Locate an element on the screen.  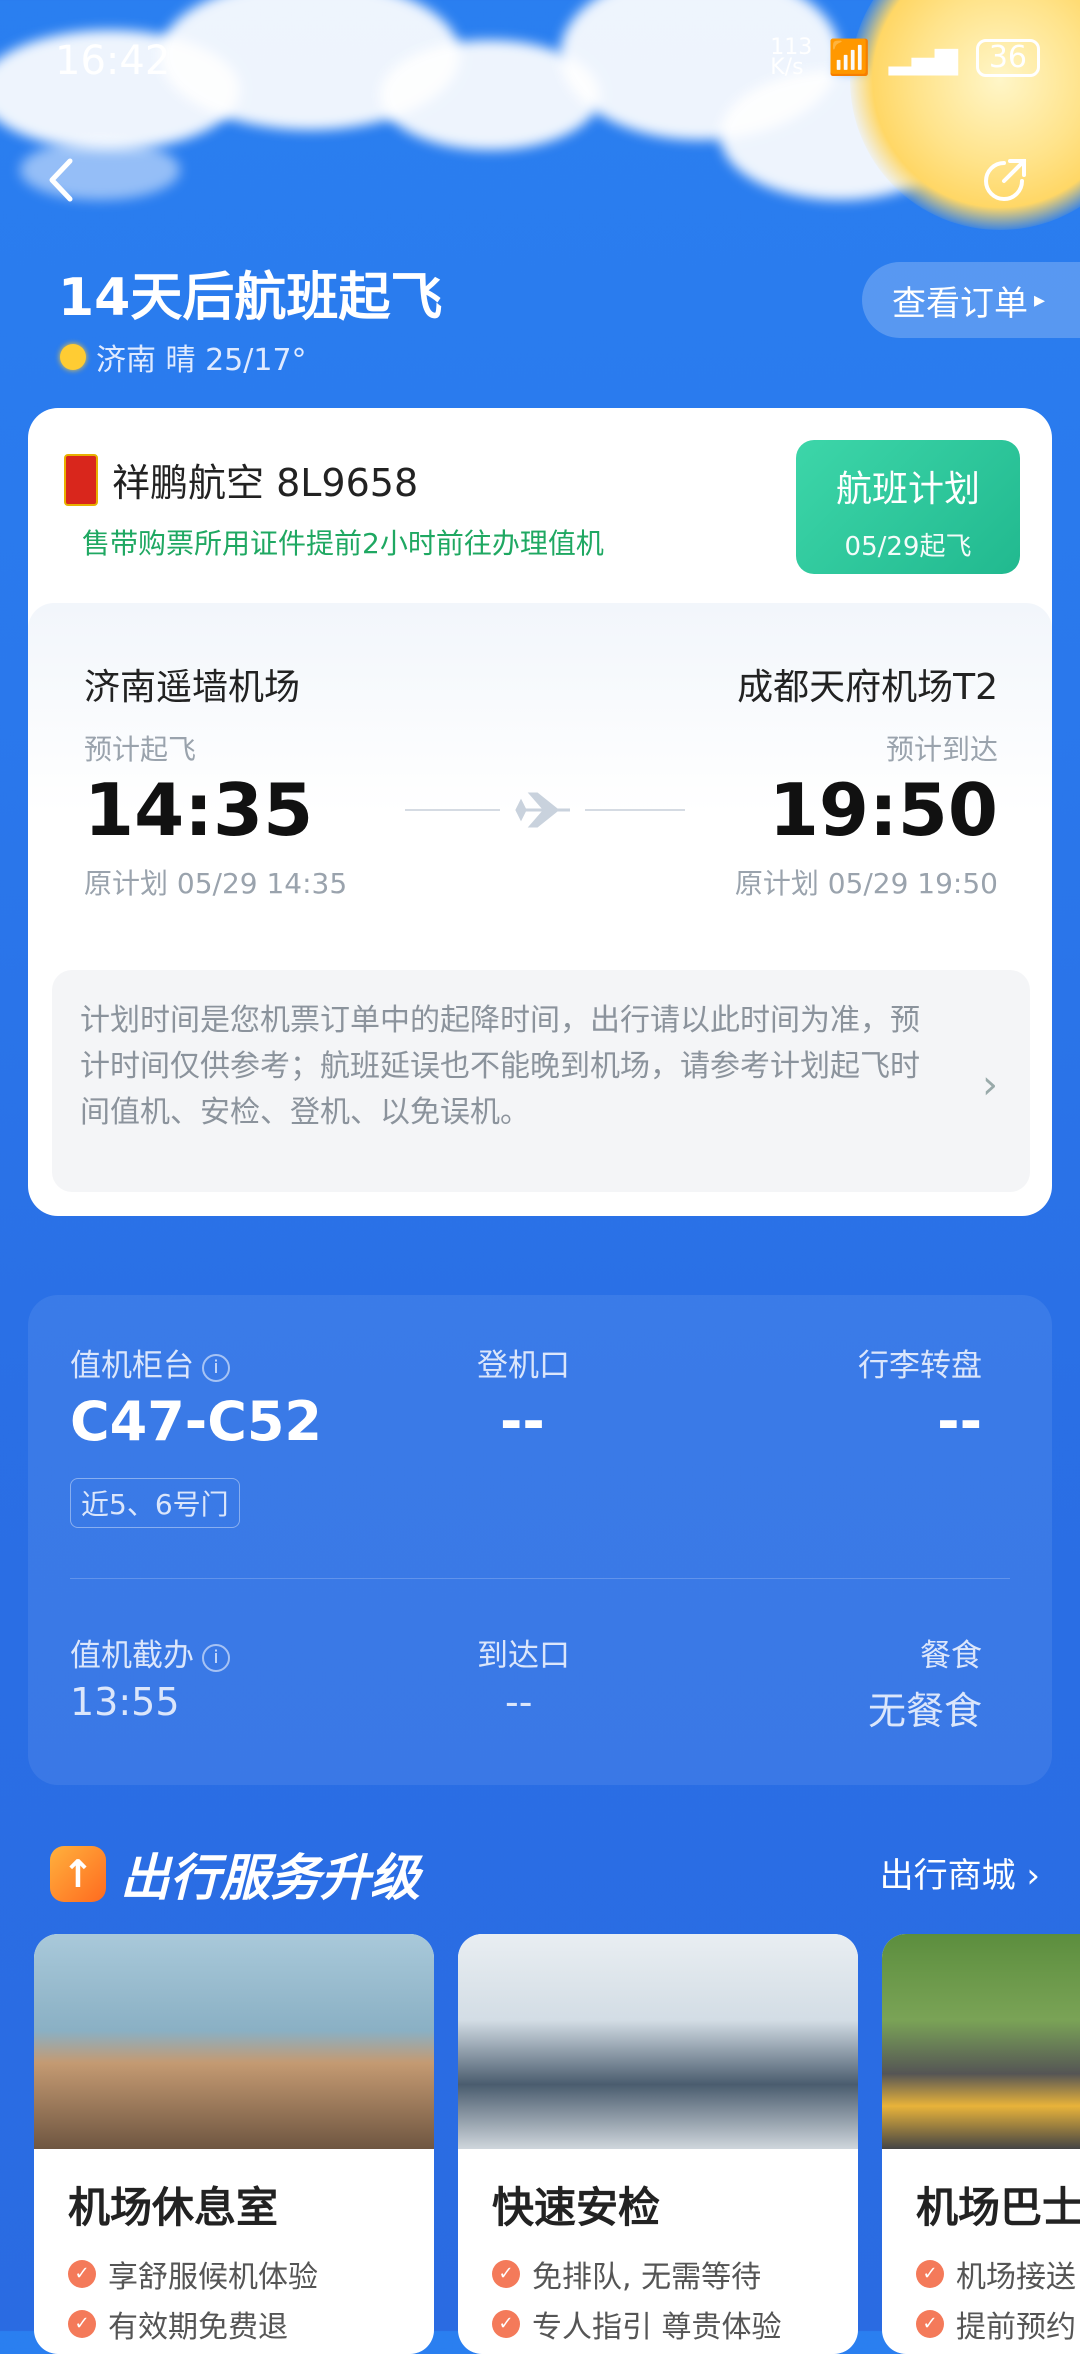
arrival-label: 预计到达 is located at coordinates (941, 749).